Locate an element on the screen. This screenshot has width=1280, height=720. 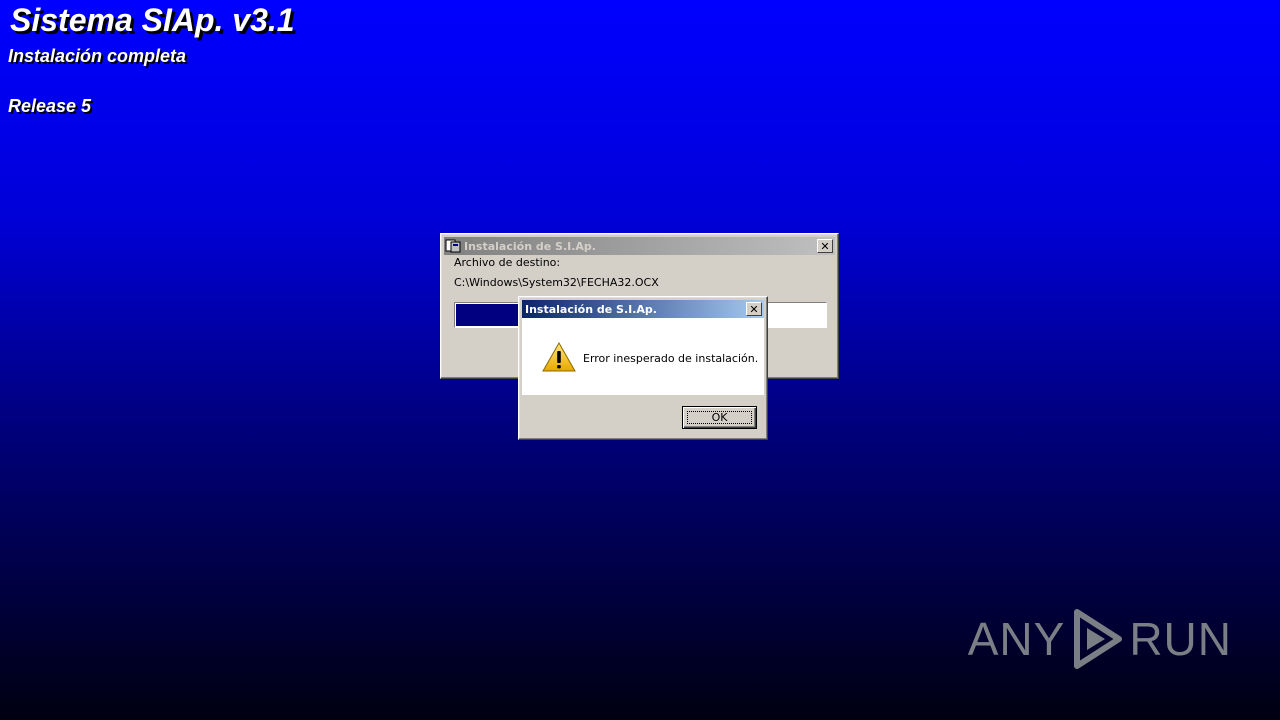
error-message: Error inesperado de instalación. is located at coordinates (671, 358).